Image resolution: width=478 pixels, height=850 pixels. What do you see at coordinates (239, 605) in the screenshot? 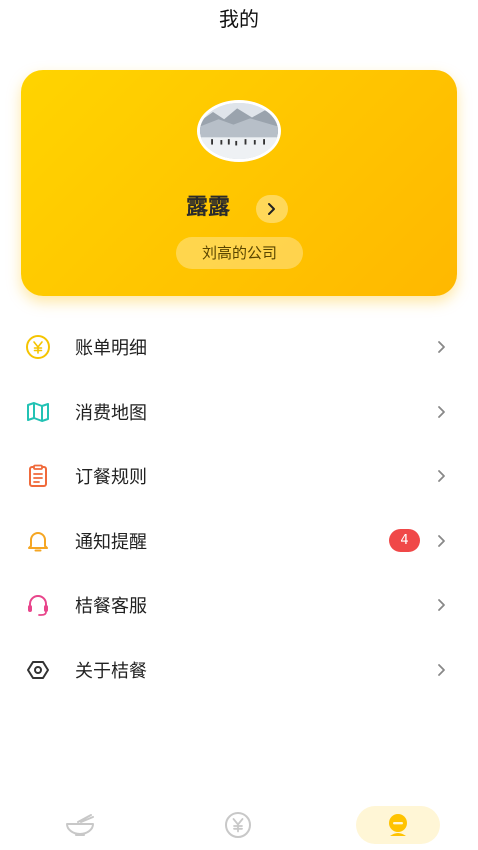
I see `menu-item-customer-service: 桔餐客服` at bounding box center [239, 605].